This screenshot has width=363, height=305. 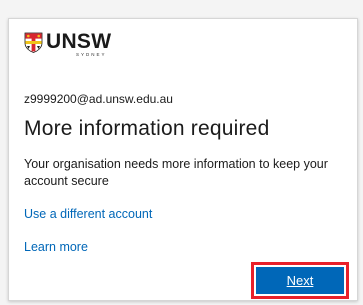 I want to click on brand-name: UNSW, so click(x=79, y=41).